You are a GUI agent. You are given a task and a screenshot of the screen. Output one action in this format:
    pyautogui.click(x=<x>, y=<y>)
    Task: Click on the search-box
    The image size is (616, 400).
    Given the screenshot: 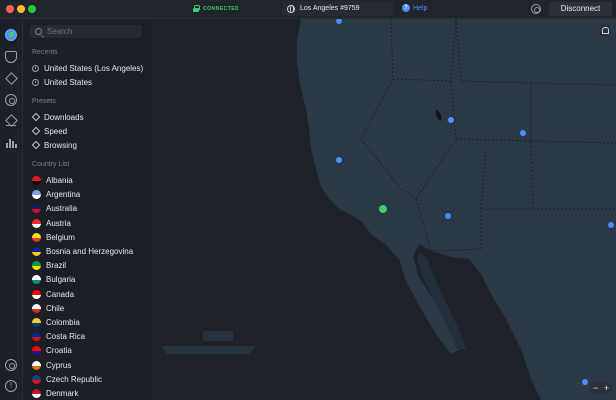 What is the action you would take?
    pyautogui.click(x=86, y=31)
    